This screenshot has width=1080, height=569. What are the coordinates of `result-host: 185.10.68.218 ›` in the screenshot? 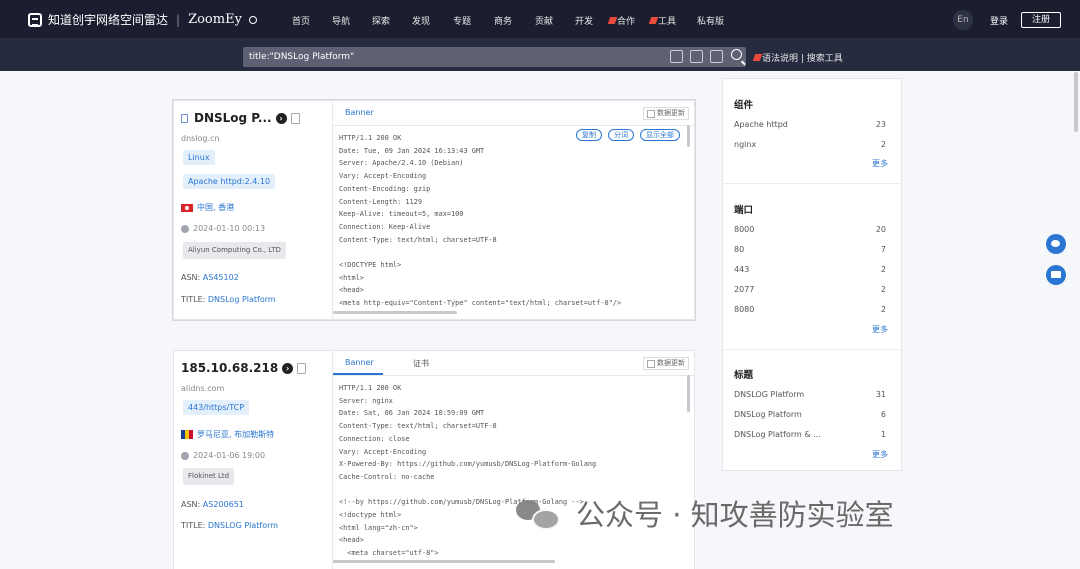 It's located at (244, 368).